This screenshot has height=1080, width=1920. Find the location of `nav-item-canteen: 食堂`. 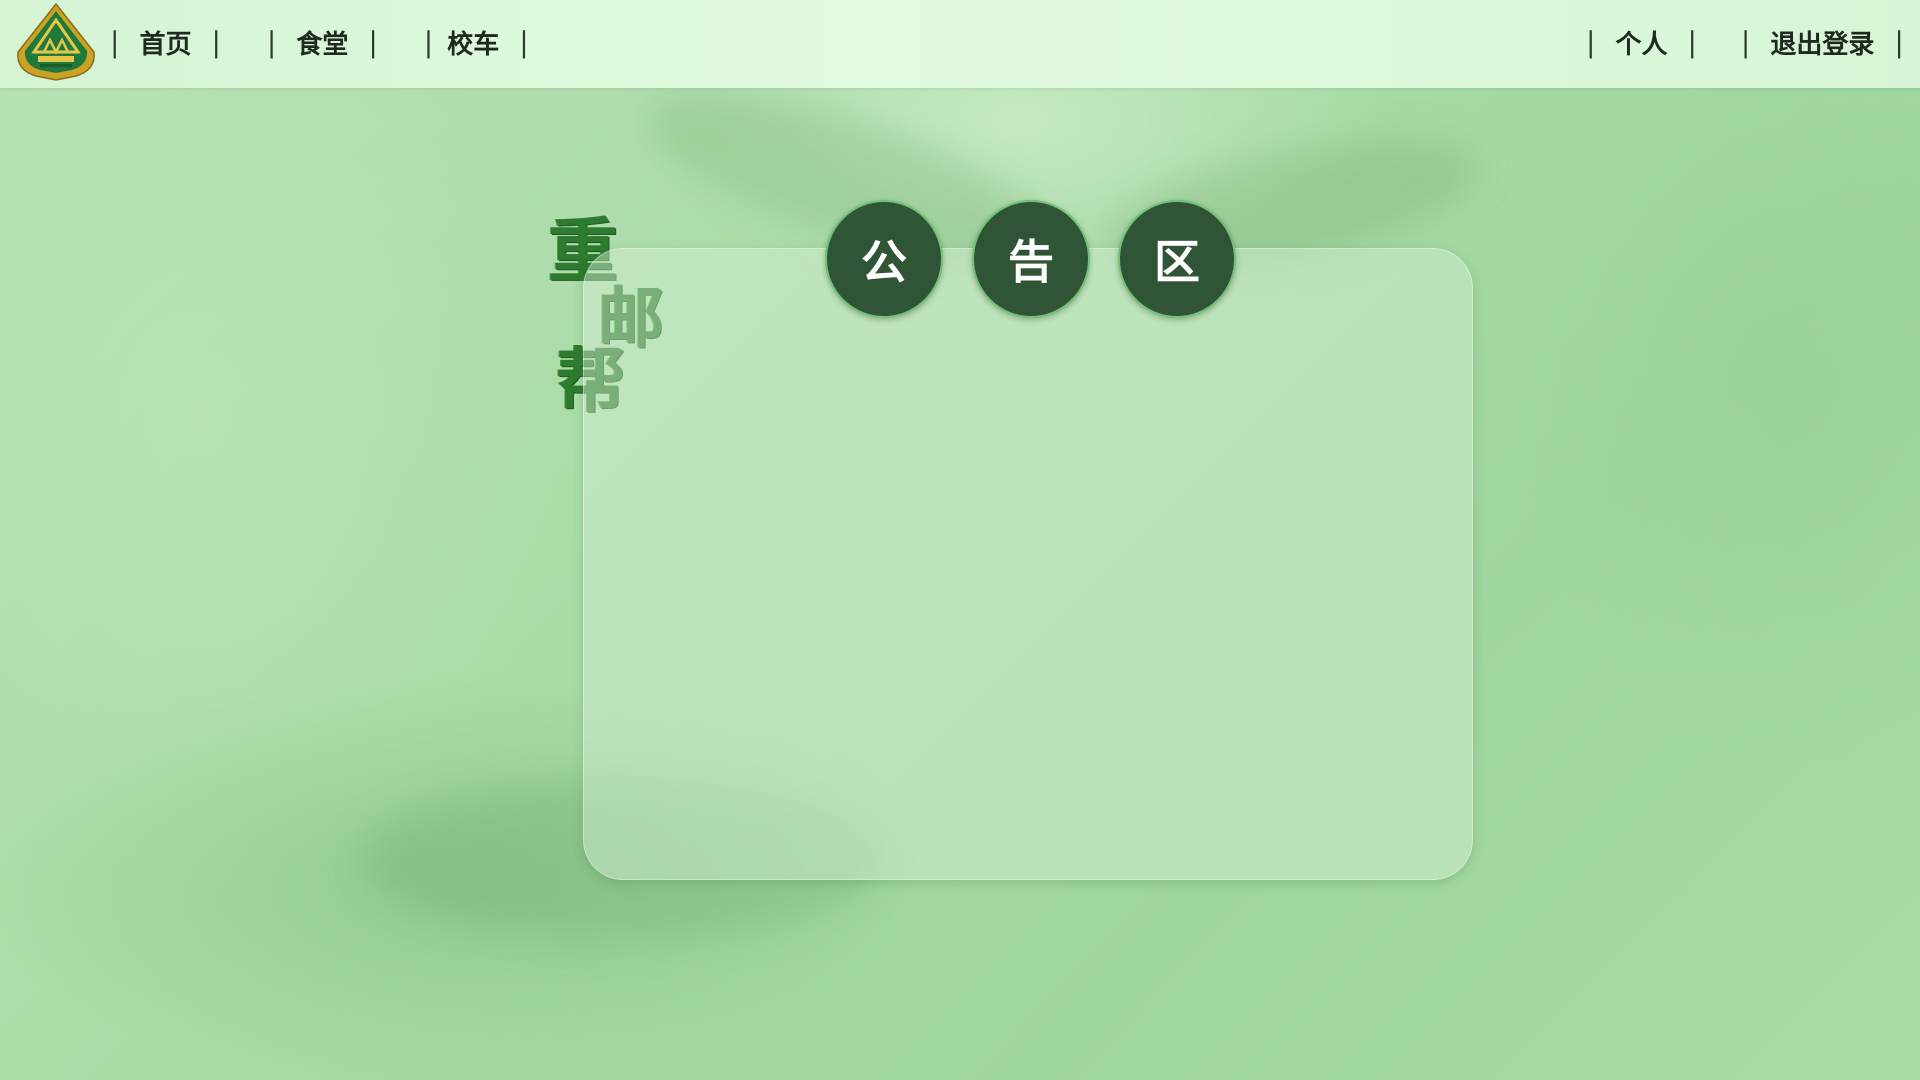

nav-item-canteen: 食堂 is located at coordinates (322, 42).